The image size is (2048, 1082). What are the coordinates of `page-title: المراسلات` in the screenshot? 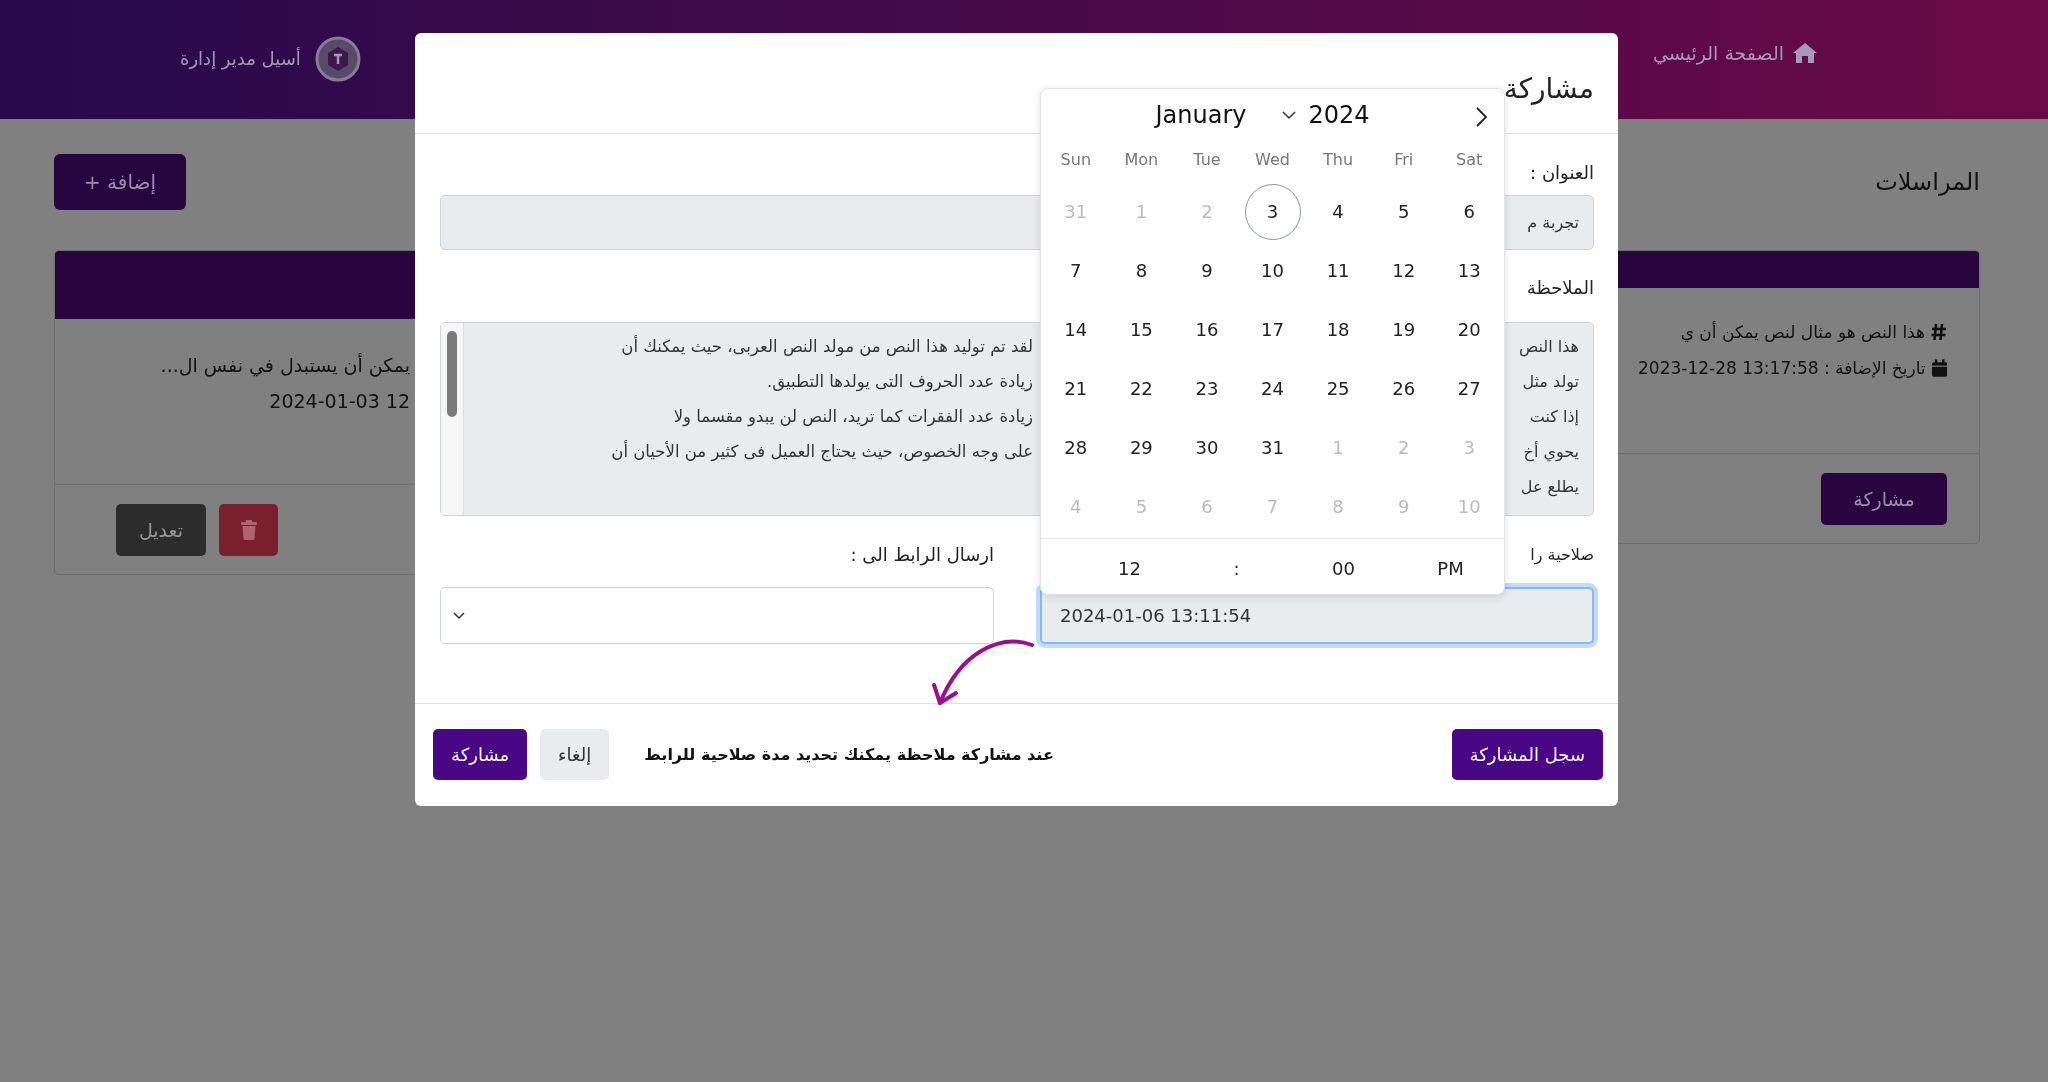 It's located at (1927, 182).